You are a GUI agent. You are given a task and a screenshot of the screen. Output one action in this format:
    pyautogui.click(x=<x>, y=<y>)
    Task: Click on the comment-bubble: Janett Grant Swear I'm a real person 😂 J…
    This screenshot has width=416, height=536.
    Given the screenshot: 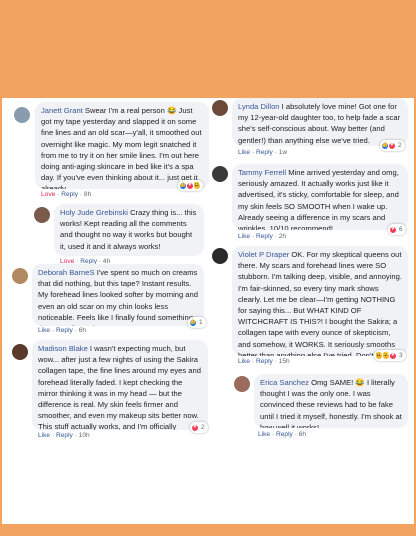 What is the action you would take?
    pyautogui.click(x=122, y=145)
    